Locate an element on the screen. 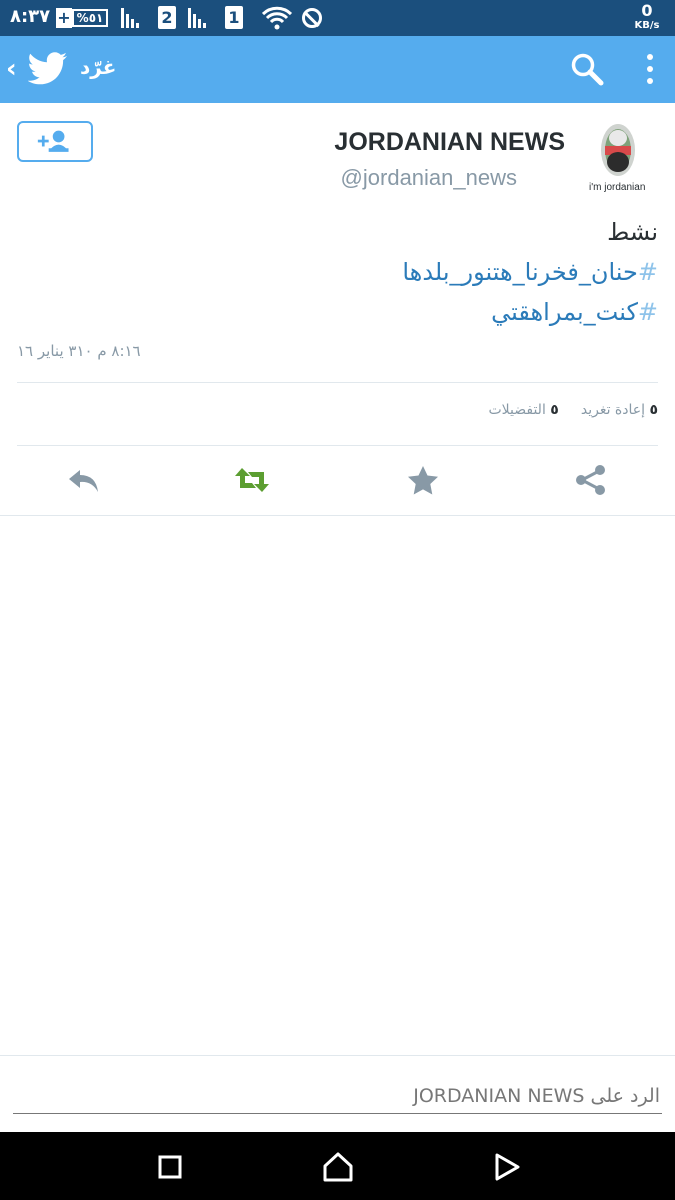 The image size is (675, 1200). retweet-stat: ٥ إعادة تغريد is located at coordinates (619, 410).